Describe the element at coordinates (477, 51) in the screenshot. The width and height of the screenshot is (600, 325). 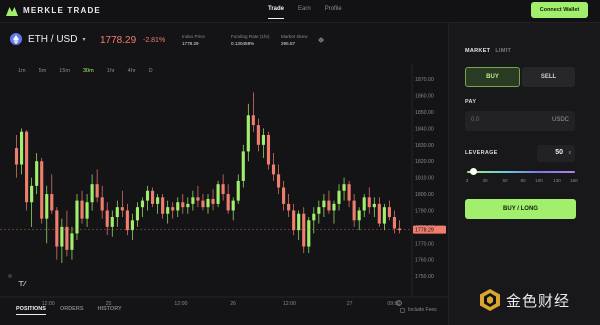
I see `tab-market: MARKET` at that location.